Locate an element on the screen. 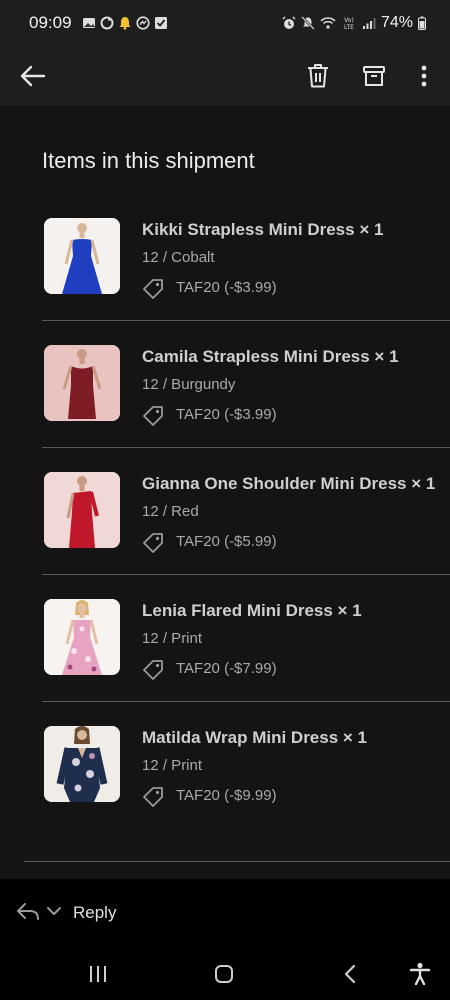 The width and height of the screenshot is (450, 1000). chevron-down-icon is located at coordinates (54, 911).